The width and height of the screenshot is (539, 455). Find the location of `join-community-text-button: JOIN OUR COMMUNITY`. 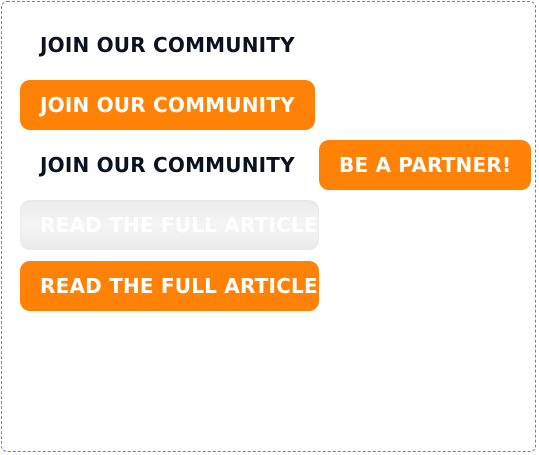

join-community-text-button: JOIN OUR COMMUNITY is located at coordinates (167, 45).